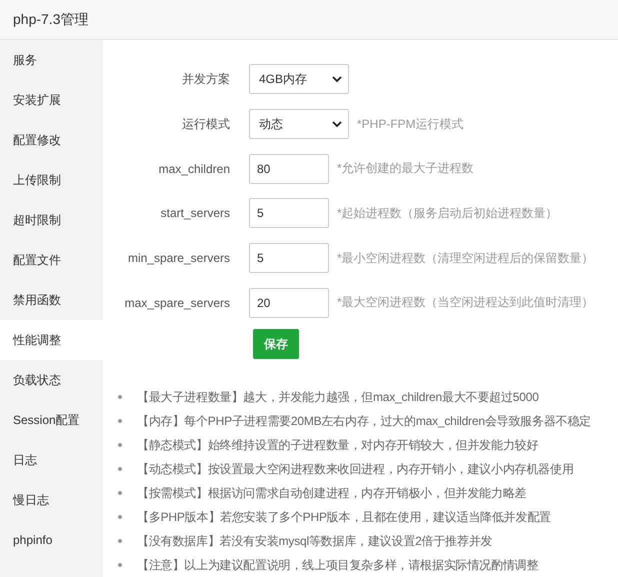 Image resolution: width=618 pixels, height=577 pixels. Describe the element at coordinates (51, 420) in the screenshot. I see `sidebar-item: Session配置` at that location.